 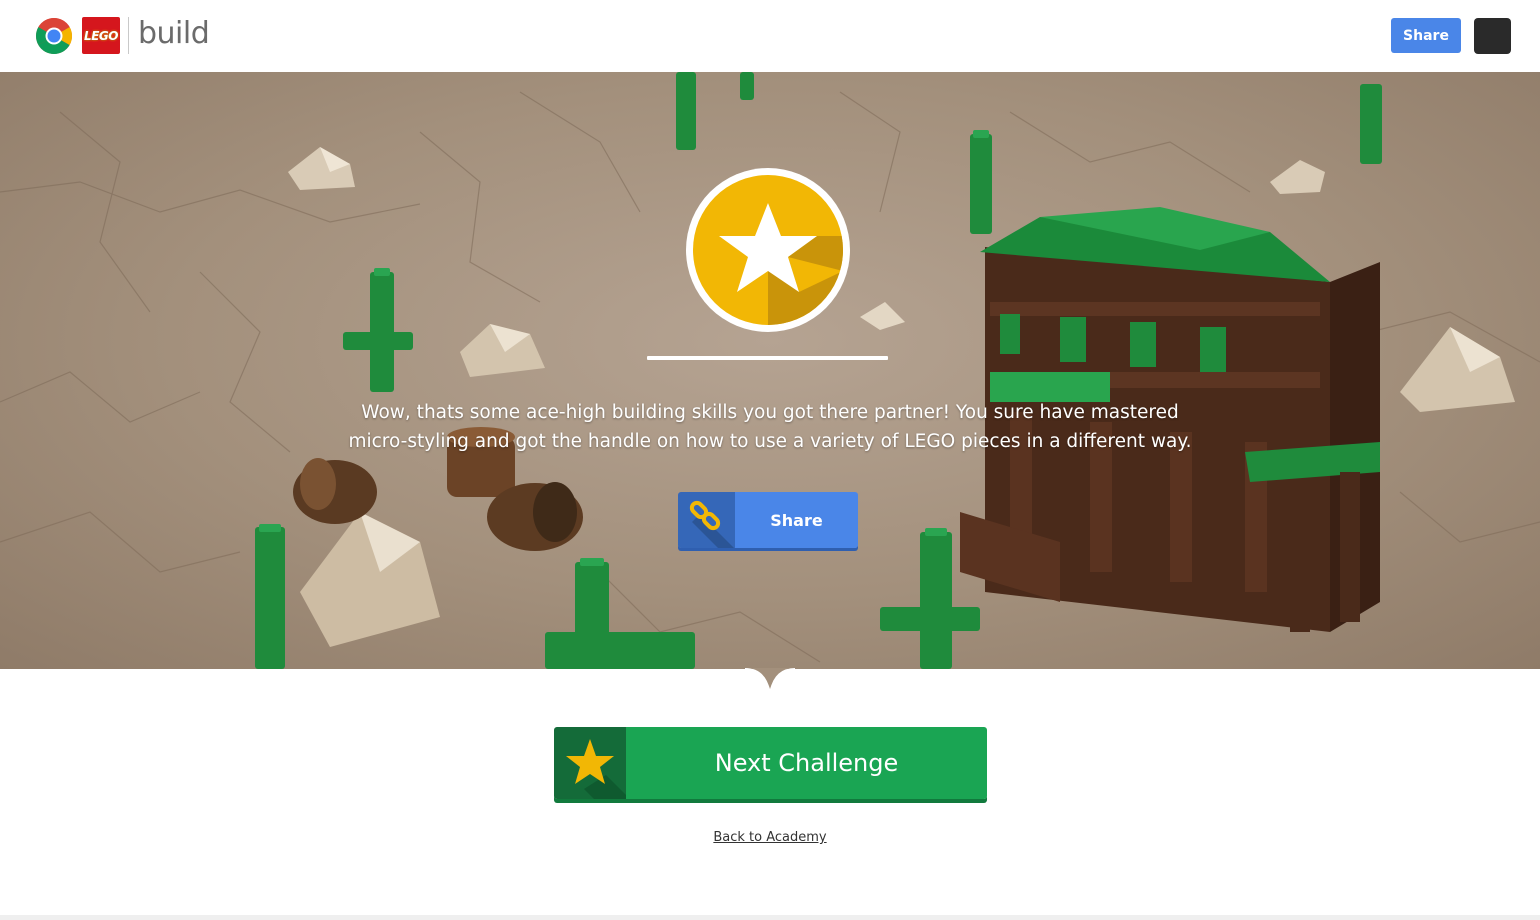 What do you see at coordinates (1492, 36) in the screenshot?
I see `menu-button` at bounding box center [1492, 36].